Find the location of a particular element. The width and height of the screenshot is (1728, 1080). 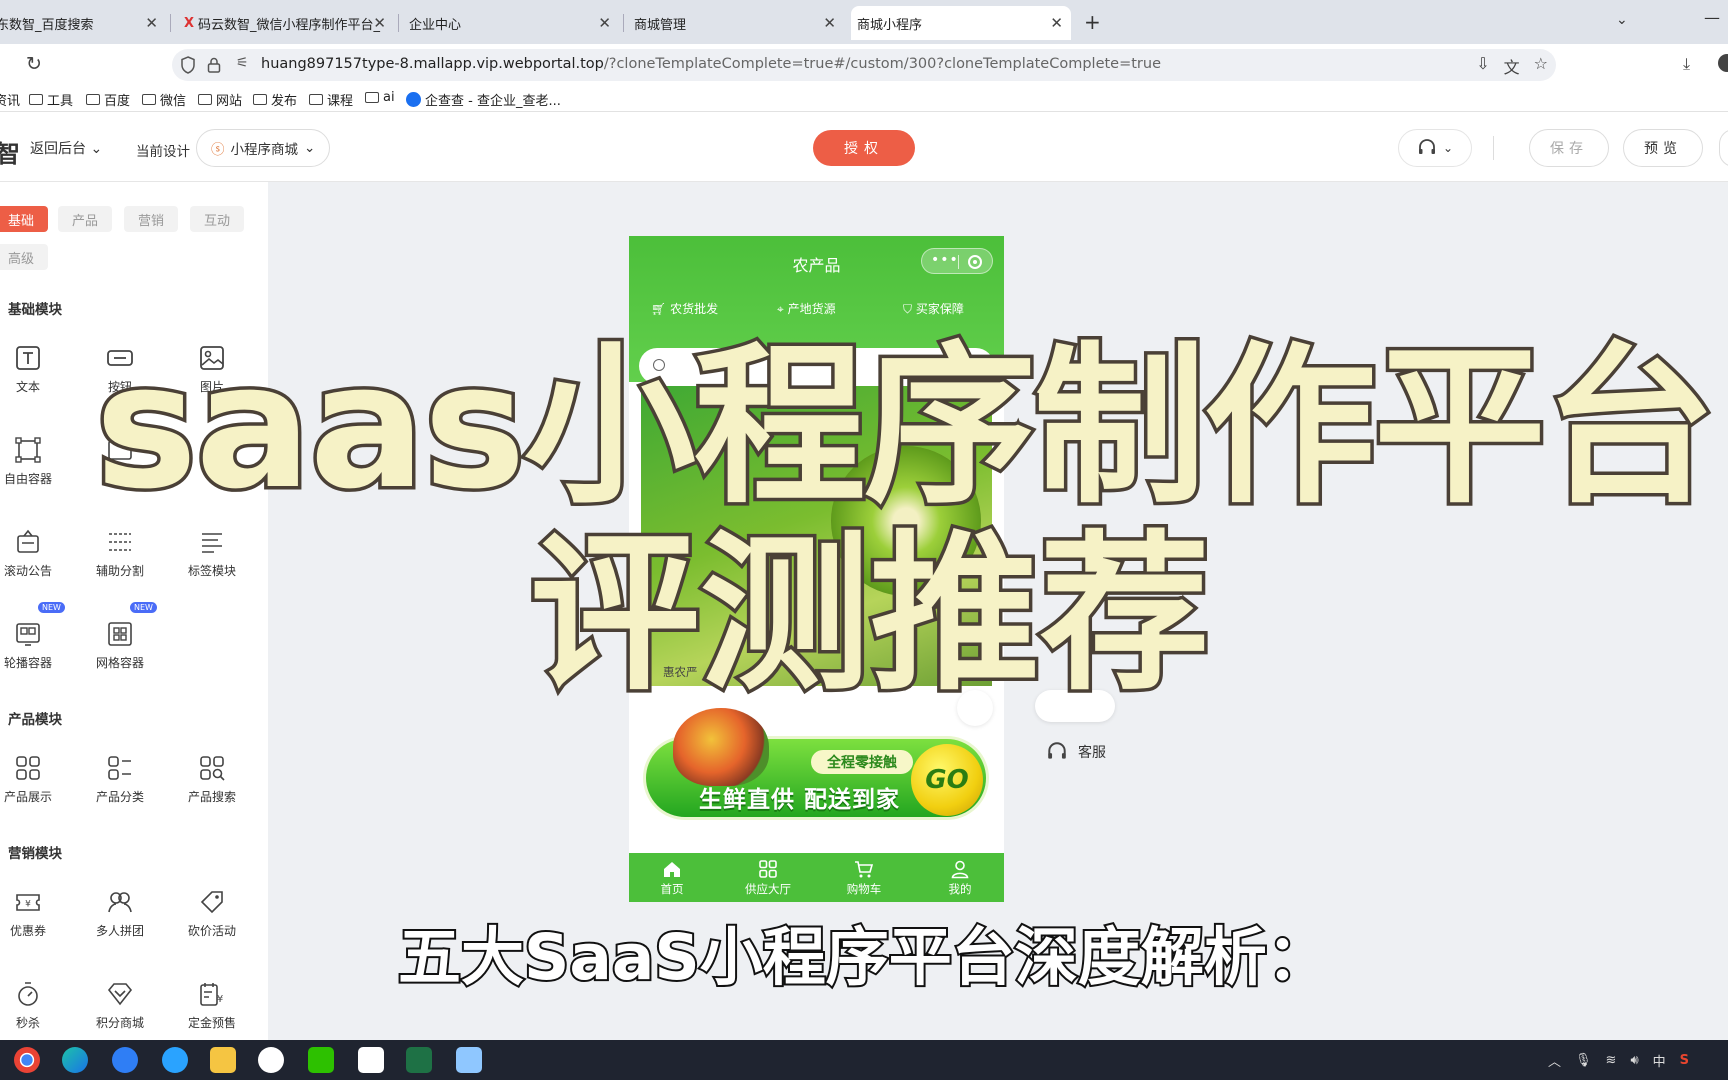

component-divider: 辅助分割 is located at coordinates (120, 553).